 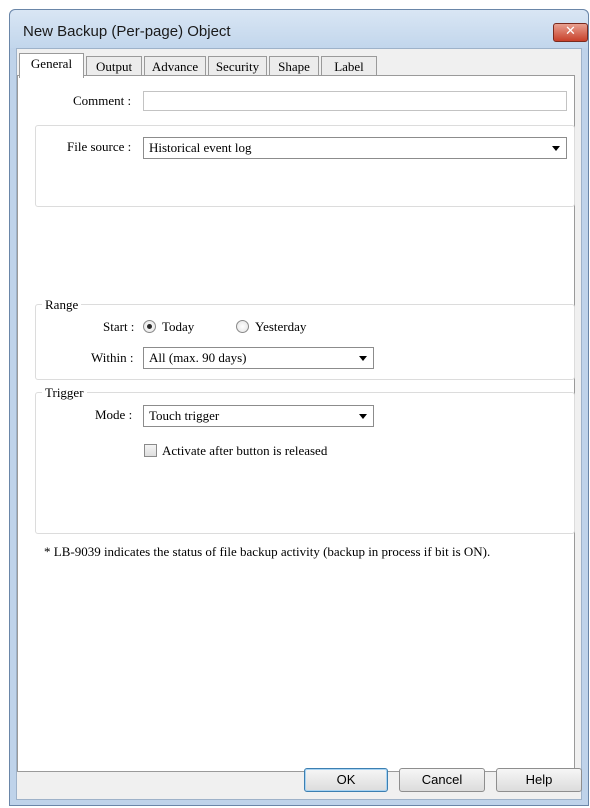 What do you see at coordinates (349, 66) in the screenshot?
I see `tab-label-label: Label` at bounding box center [349, 66].